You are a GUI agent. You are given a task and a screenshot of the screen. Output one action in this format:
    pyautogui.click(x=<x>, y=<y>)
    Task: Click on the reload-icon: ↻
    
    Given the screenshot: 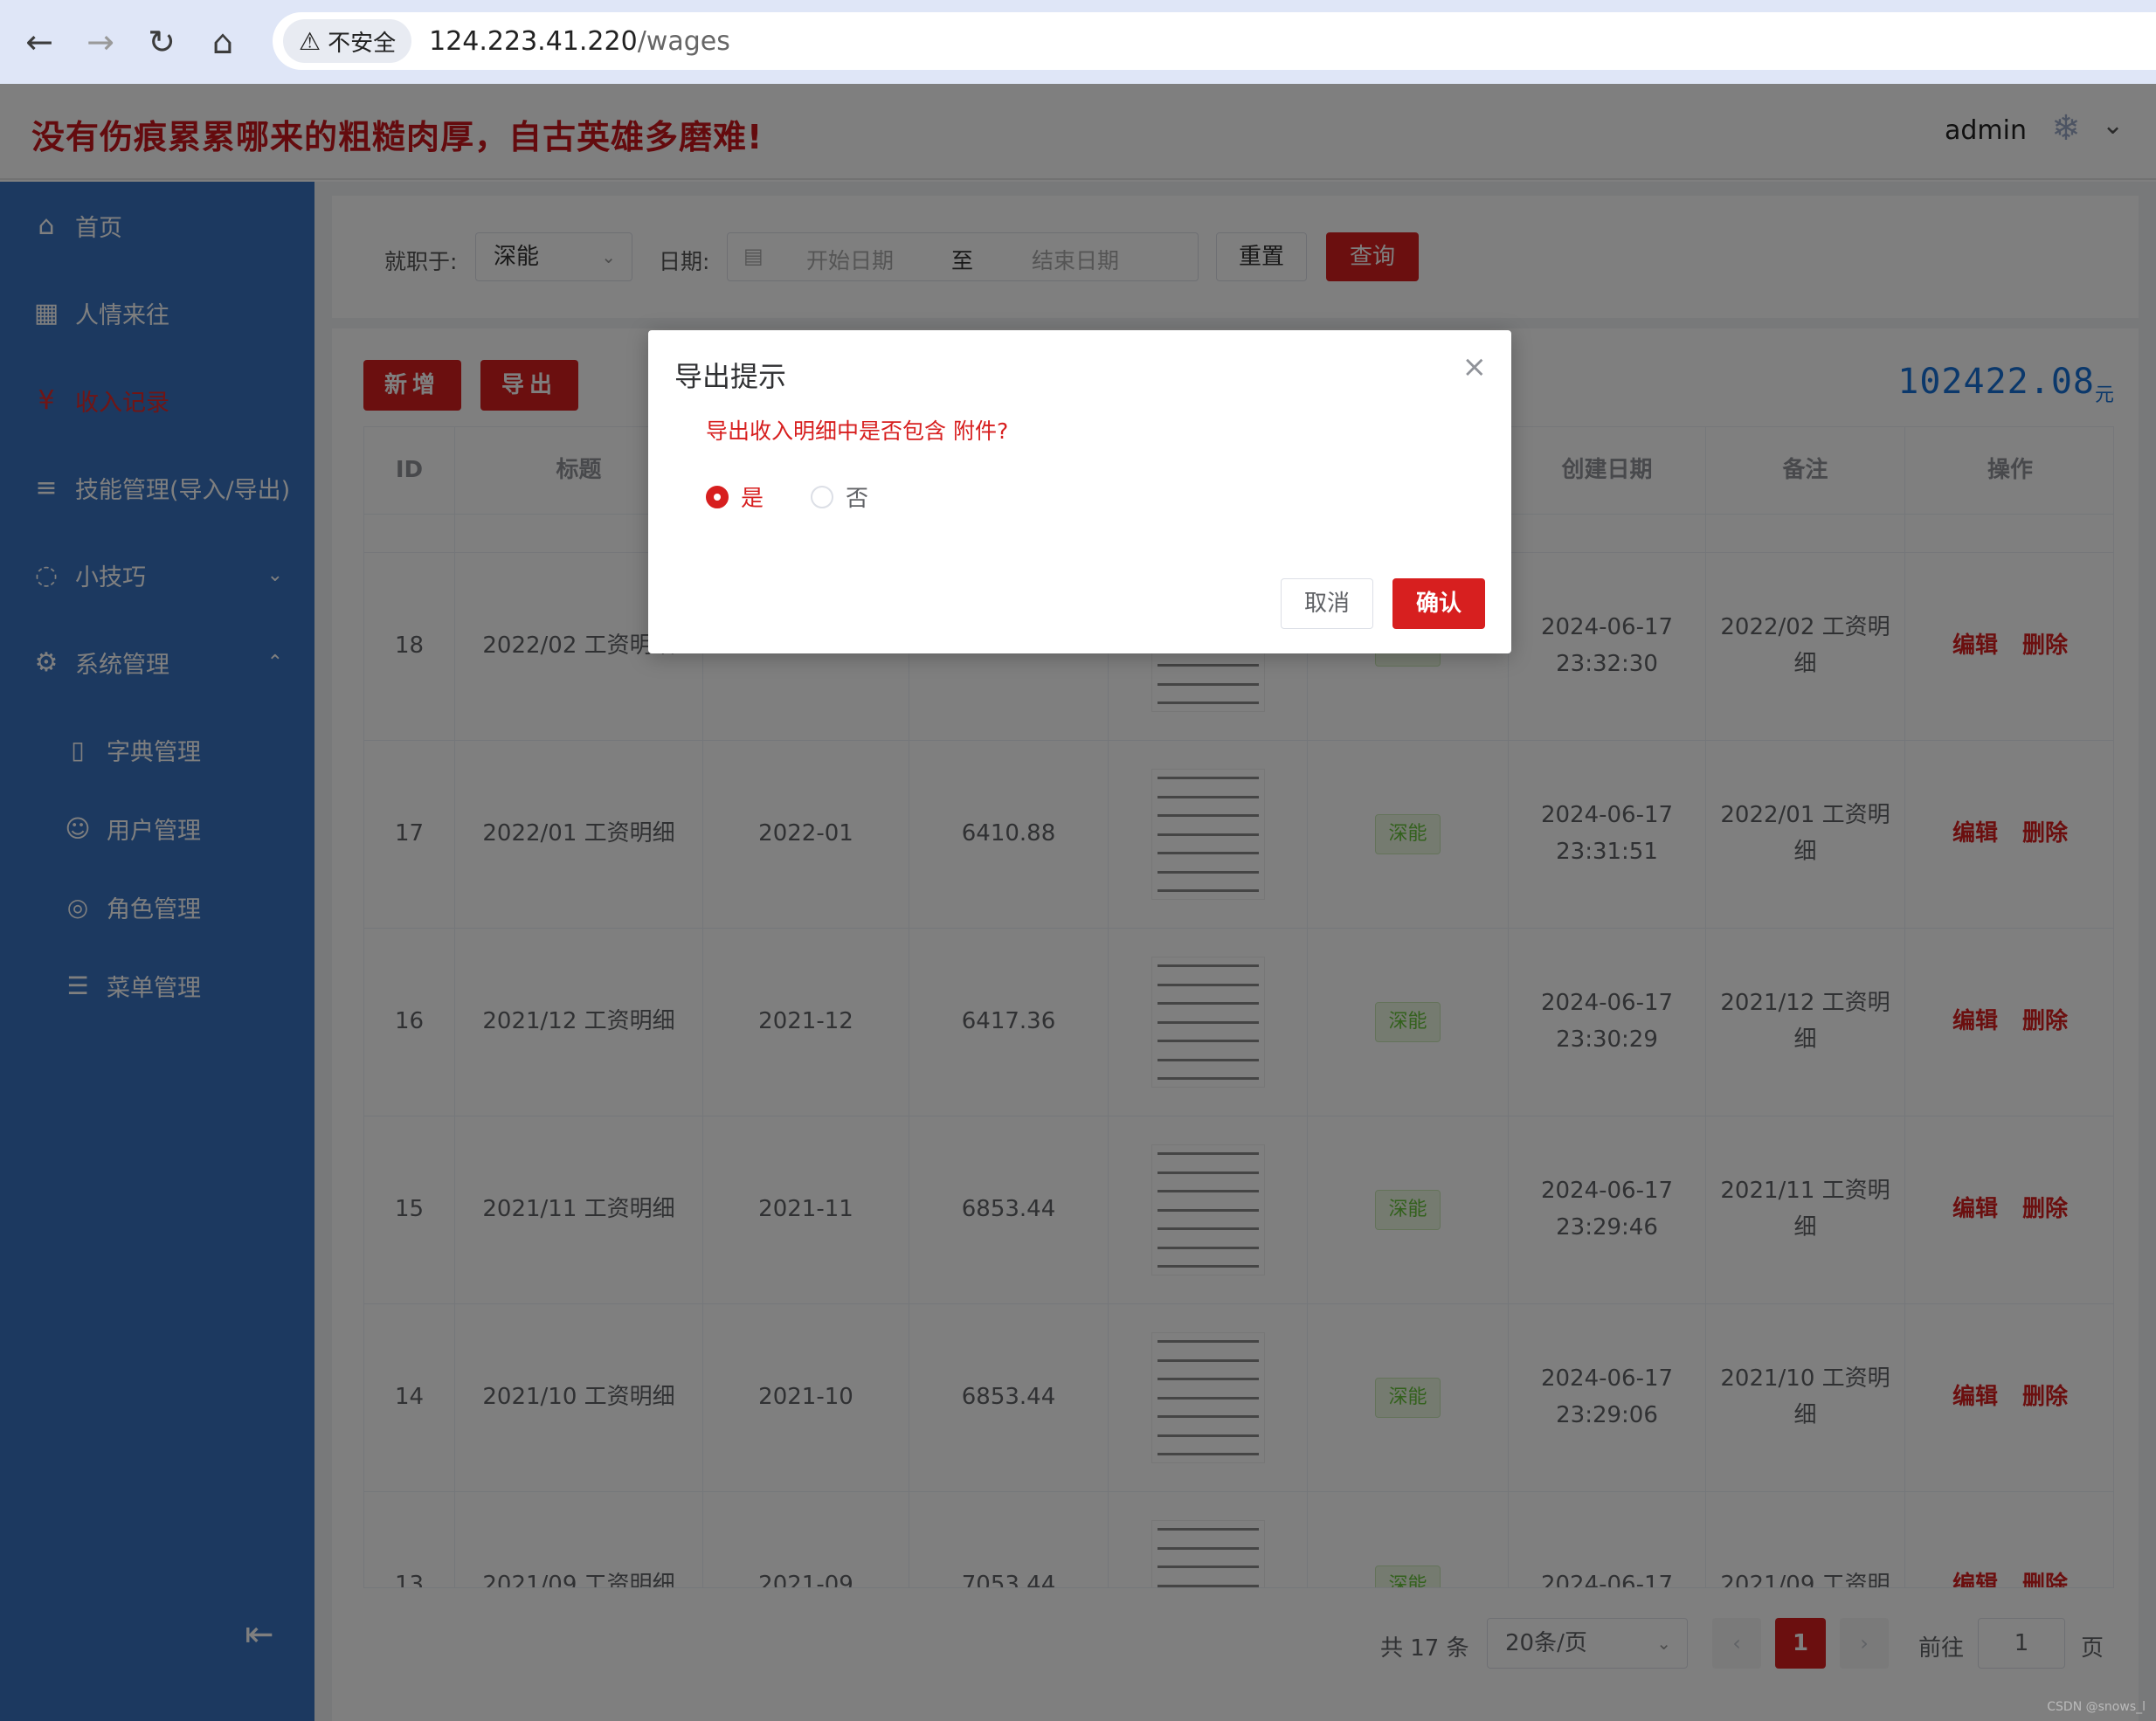 What is the action you would take?
    pyautogui.click(x=162, y=42)
    